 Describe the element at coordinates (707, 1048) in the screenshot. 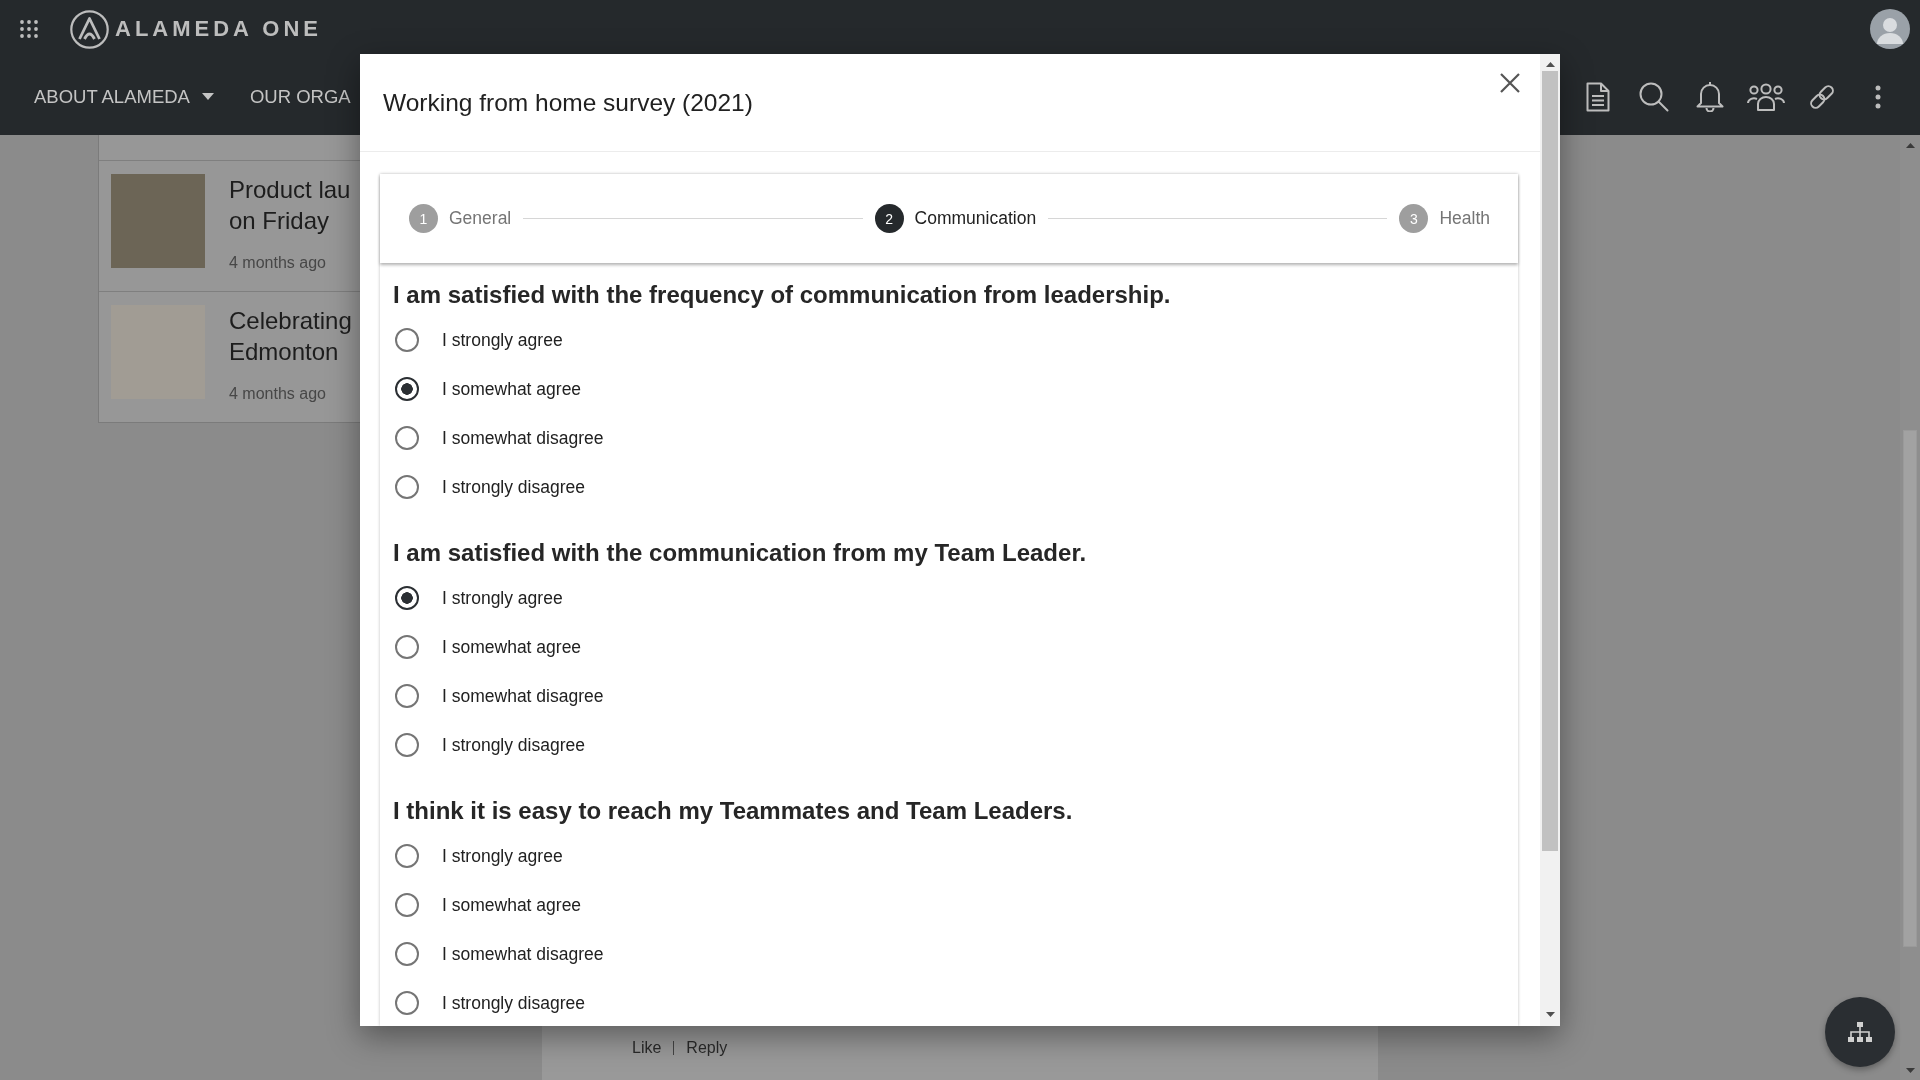

I see `comment-action-link: Reply` at that location.